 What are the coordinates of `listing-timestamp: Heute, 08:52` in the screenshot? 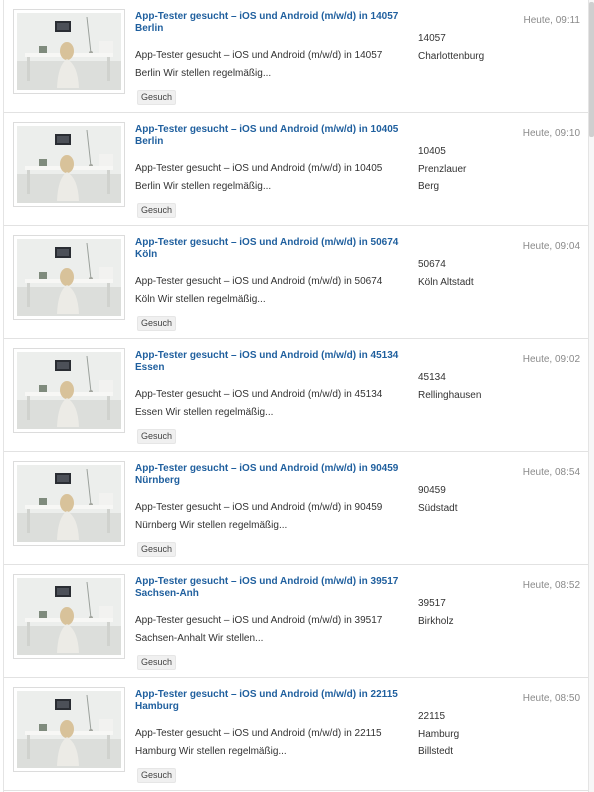 It's located at (551, 585).